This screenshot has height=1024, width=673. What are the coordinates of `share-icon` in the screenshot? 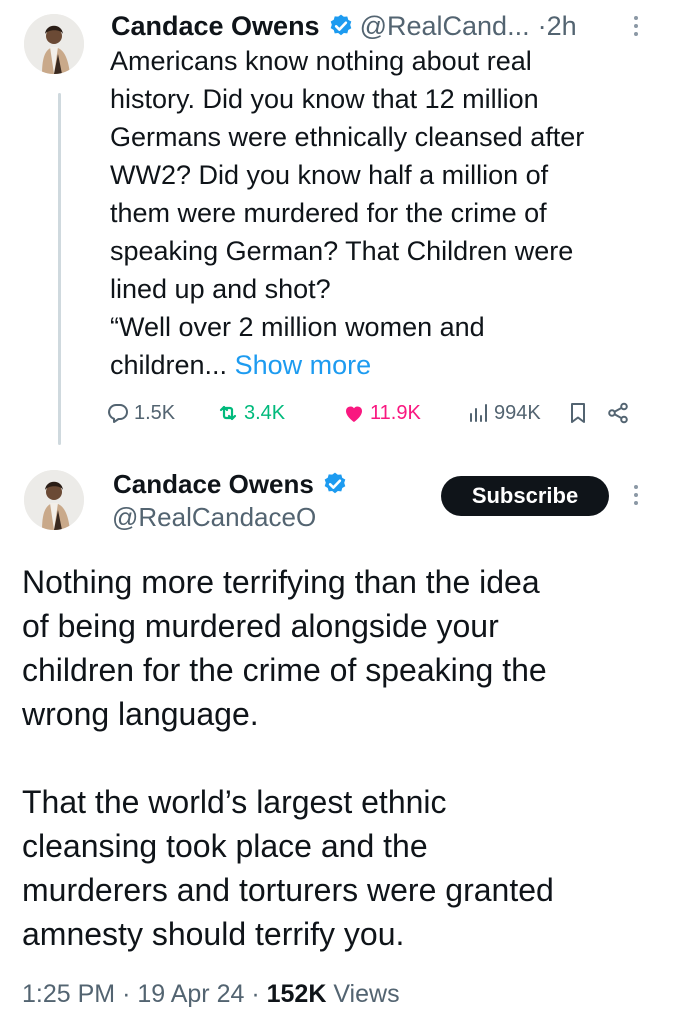 It's located at (618, 413).